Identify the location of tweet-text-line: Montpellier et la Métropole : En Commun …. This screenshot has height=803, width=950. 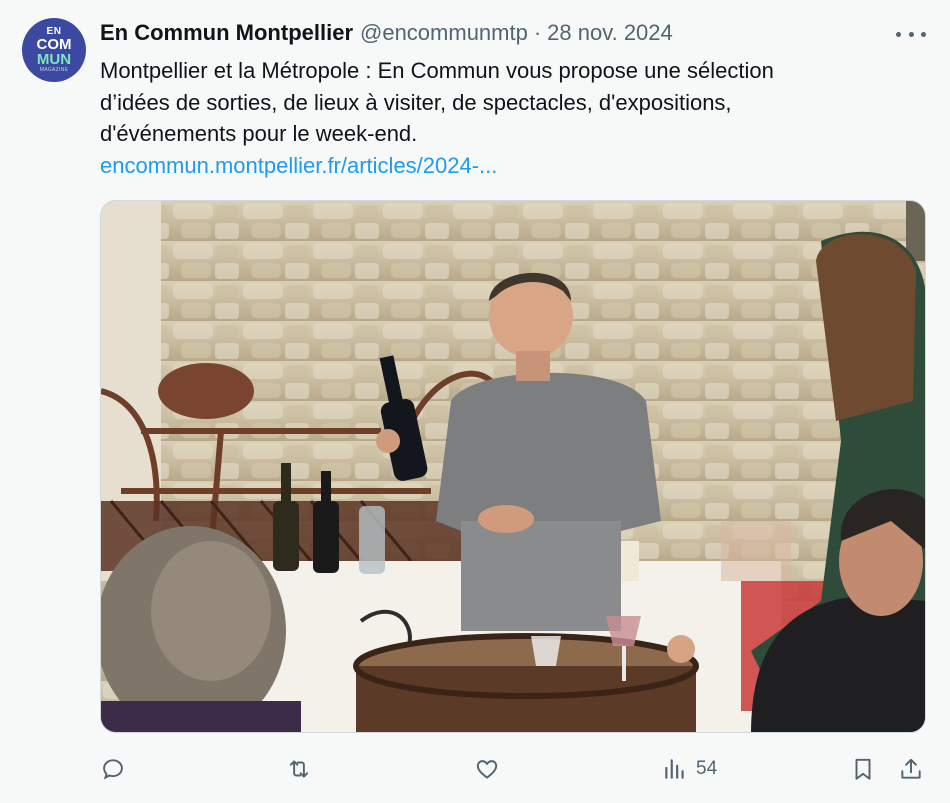
(437, 70).